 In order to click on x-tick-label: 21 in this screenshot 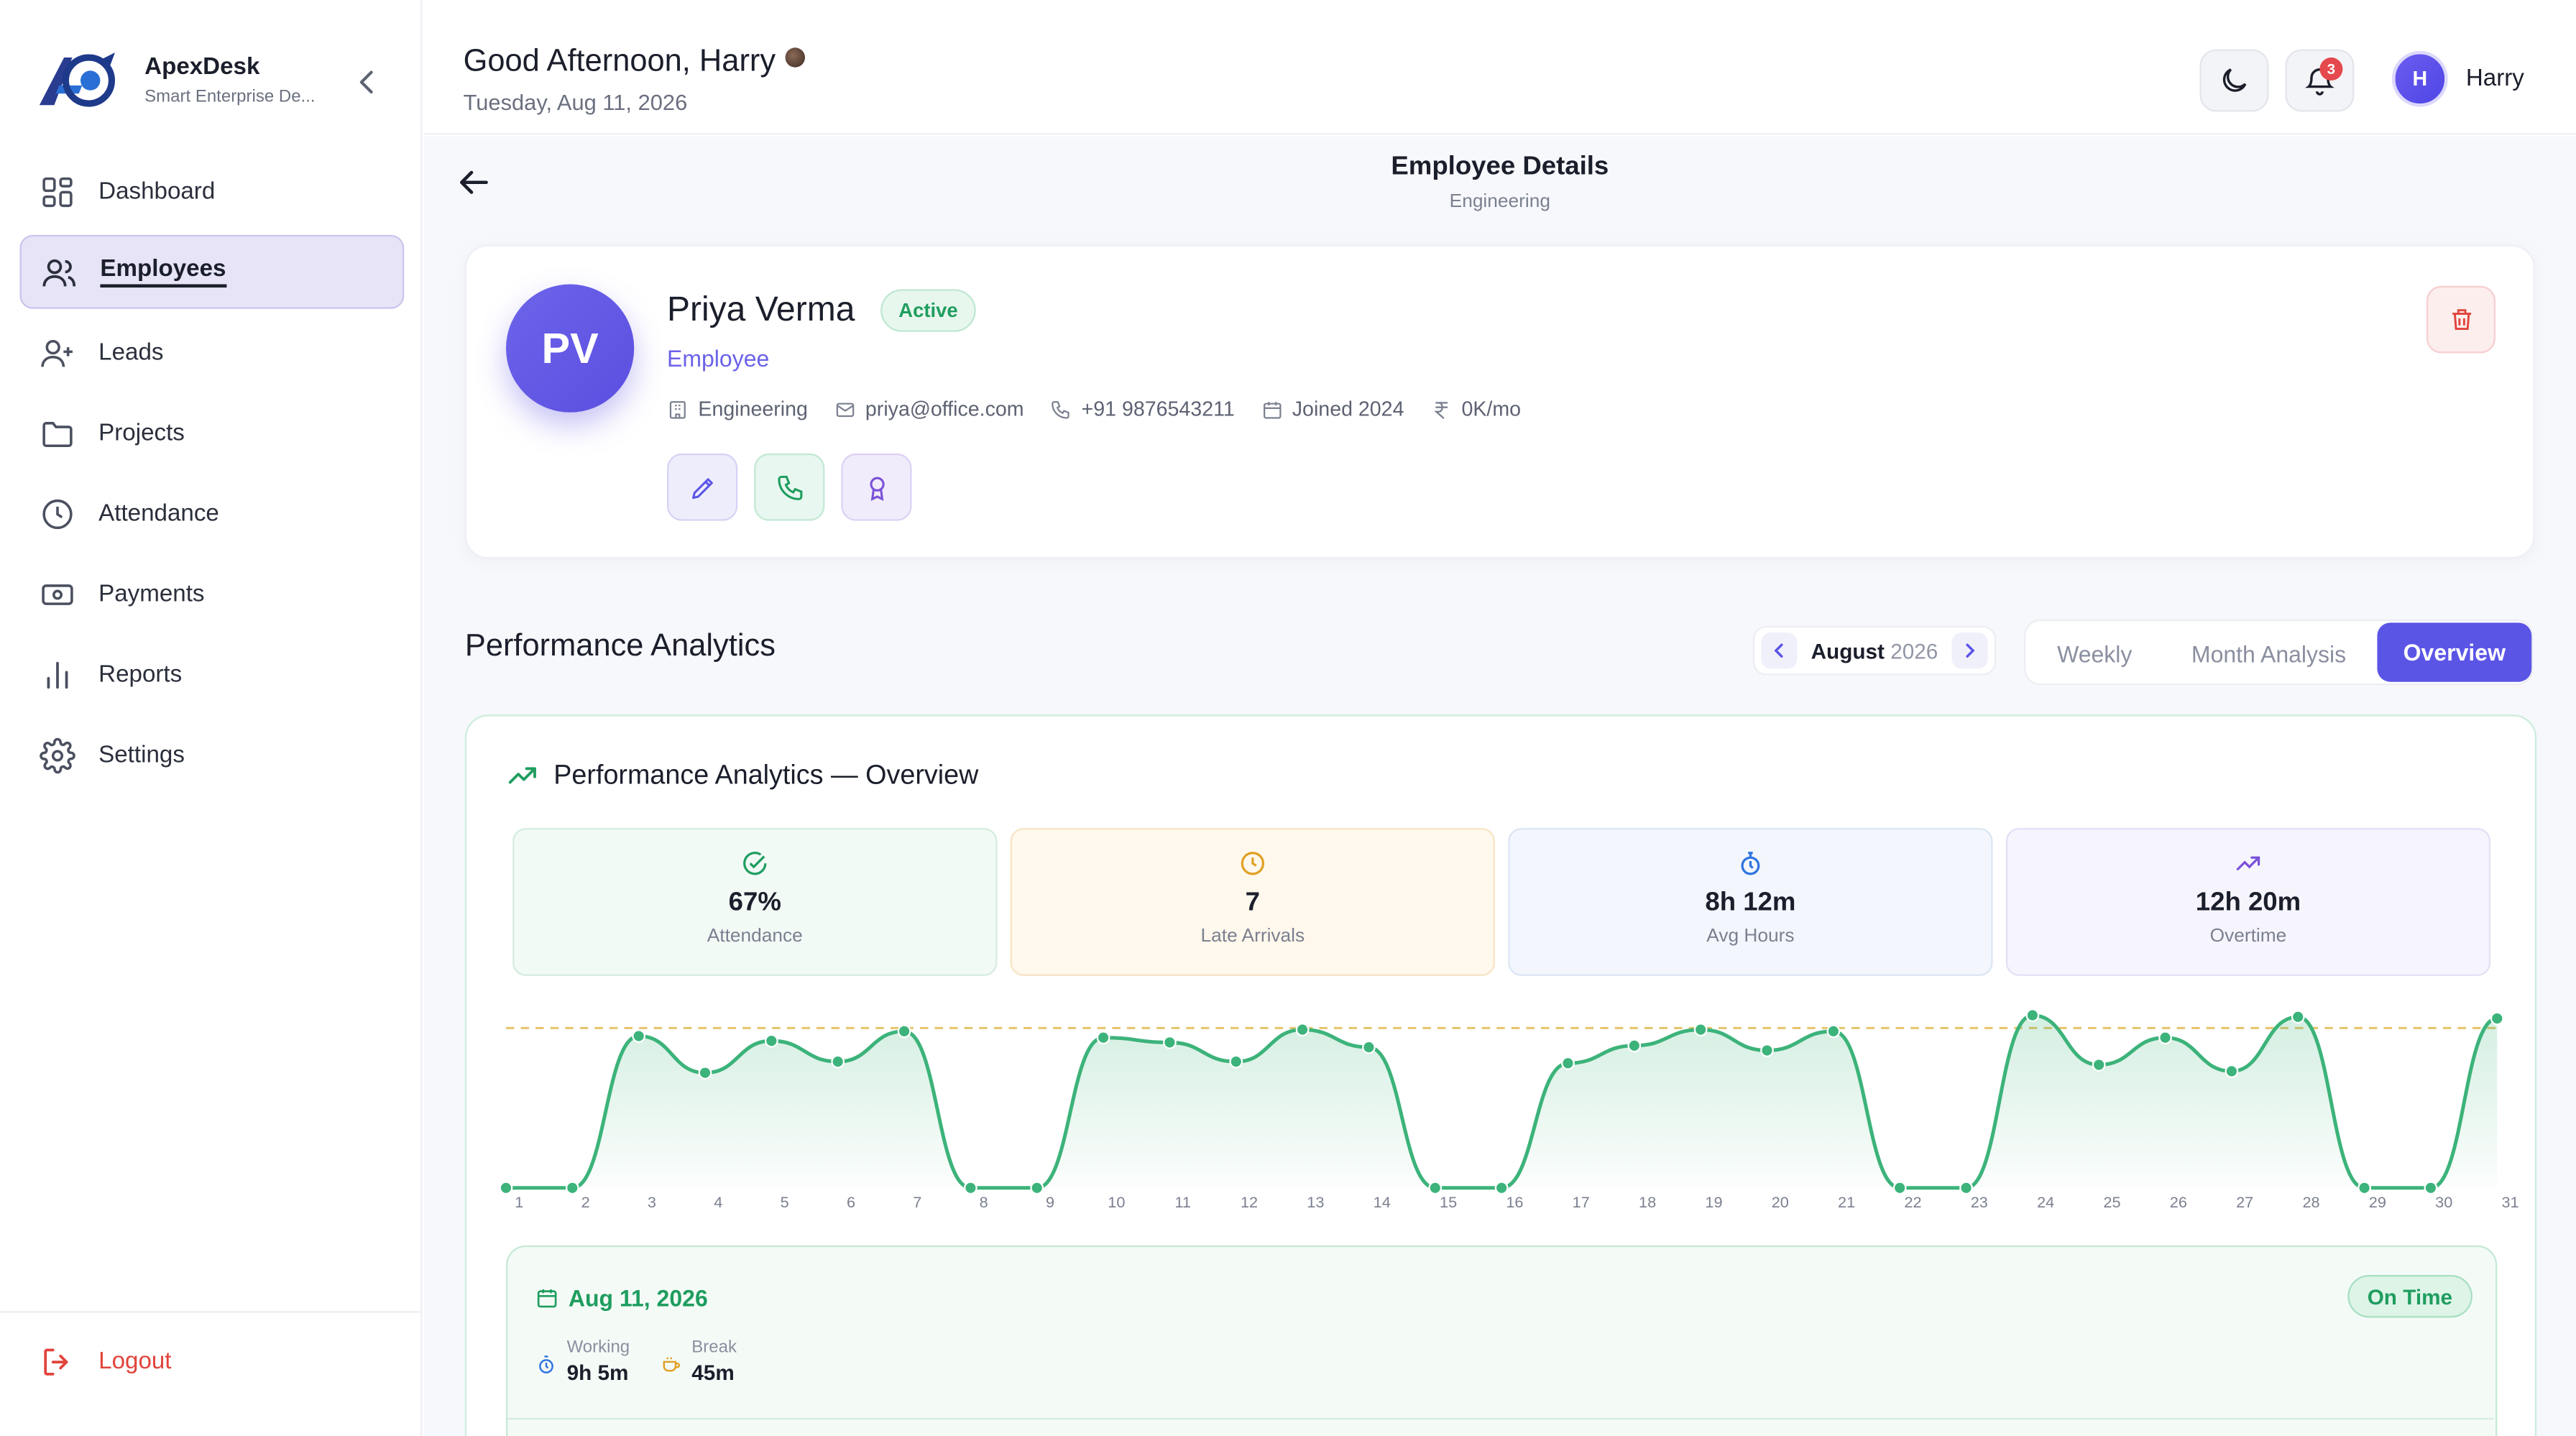, I will do `click(1846, 1202)`.